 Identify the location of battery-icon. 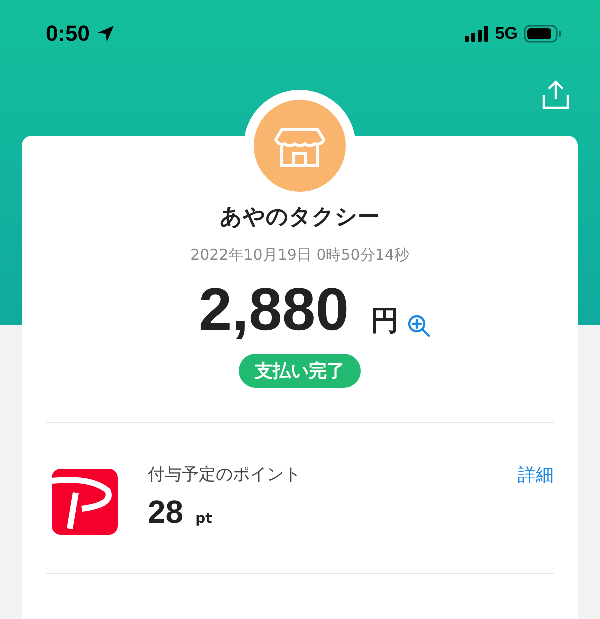
(543, 34).